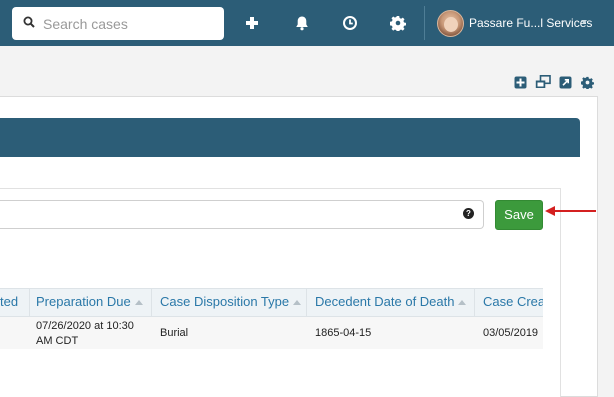 Image resolution: width=614 pixels, height=397 pixels. Describe the element at coordinates (302, 23) in the screenshot. I see `bell-icon` at that location.